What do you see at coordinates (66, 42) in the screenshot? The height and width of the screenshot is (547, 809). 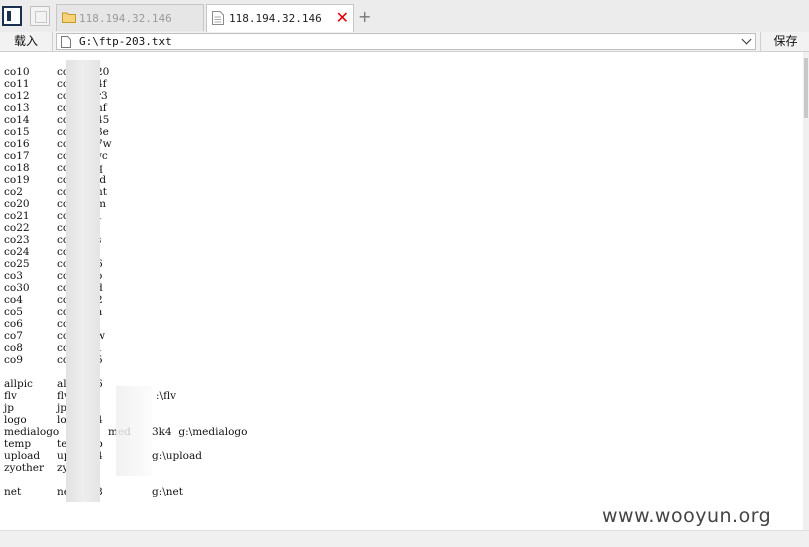 I see `file-icon` at bounding box center [66, 42].